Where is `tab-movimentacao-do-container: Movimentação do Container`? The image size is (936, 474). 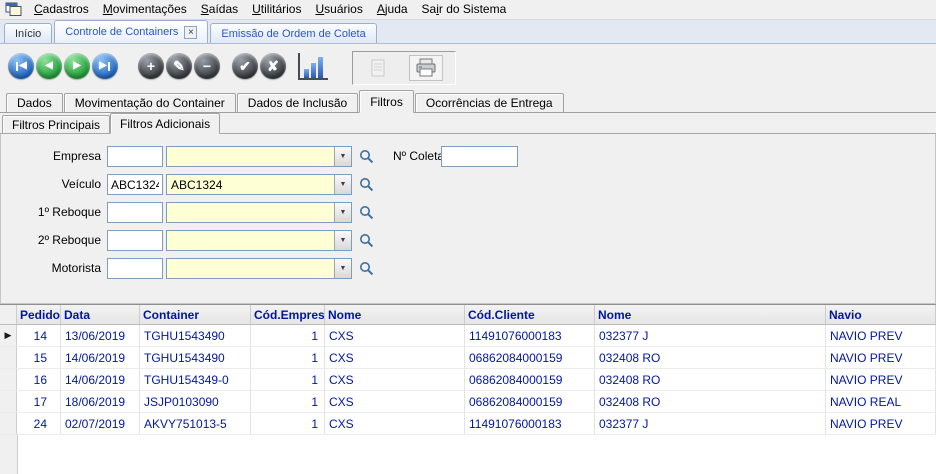 tab-movimentacao-do-container: Movimentação do Container is located at coordinates (149, 102).